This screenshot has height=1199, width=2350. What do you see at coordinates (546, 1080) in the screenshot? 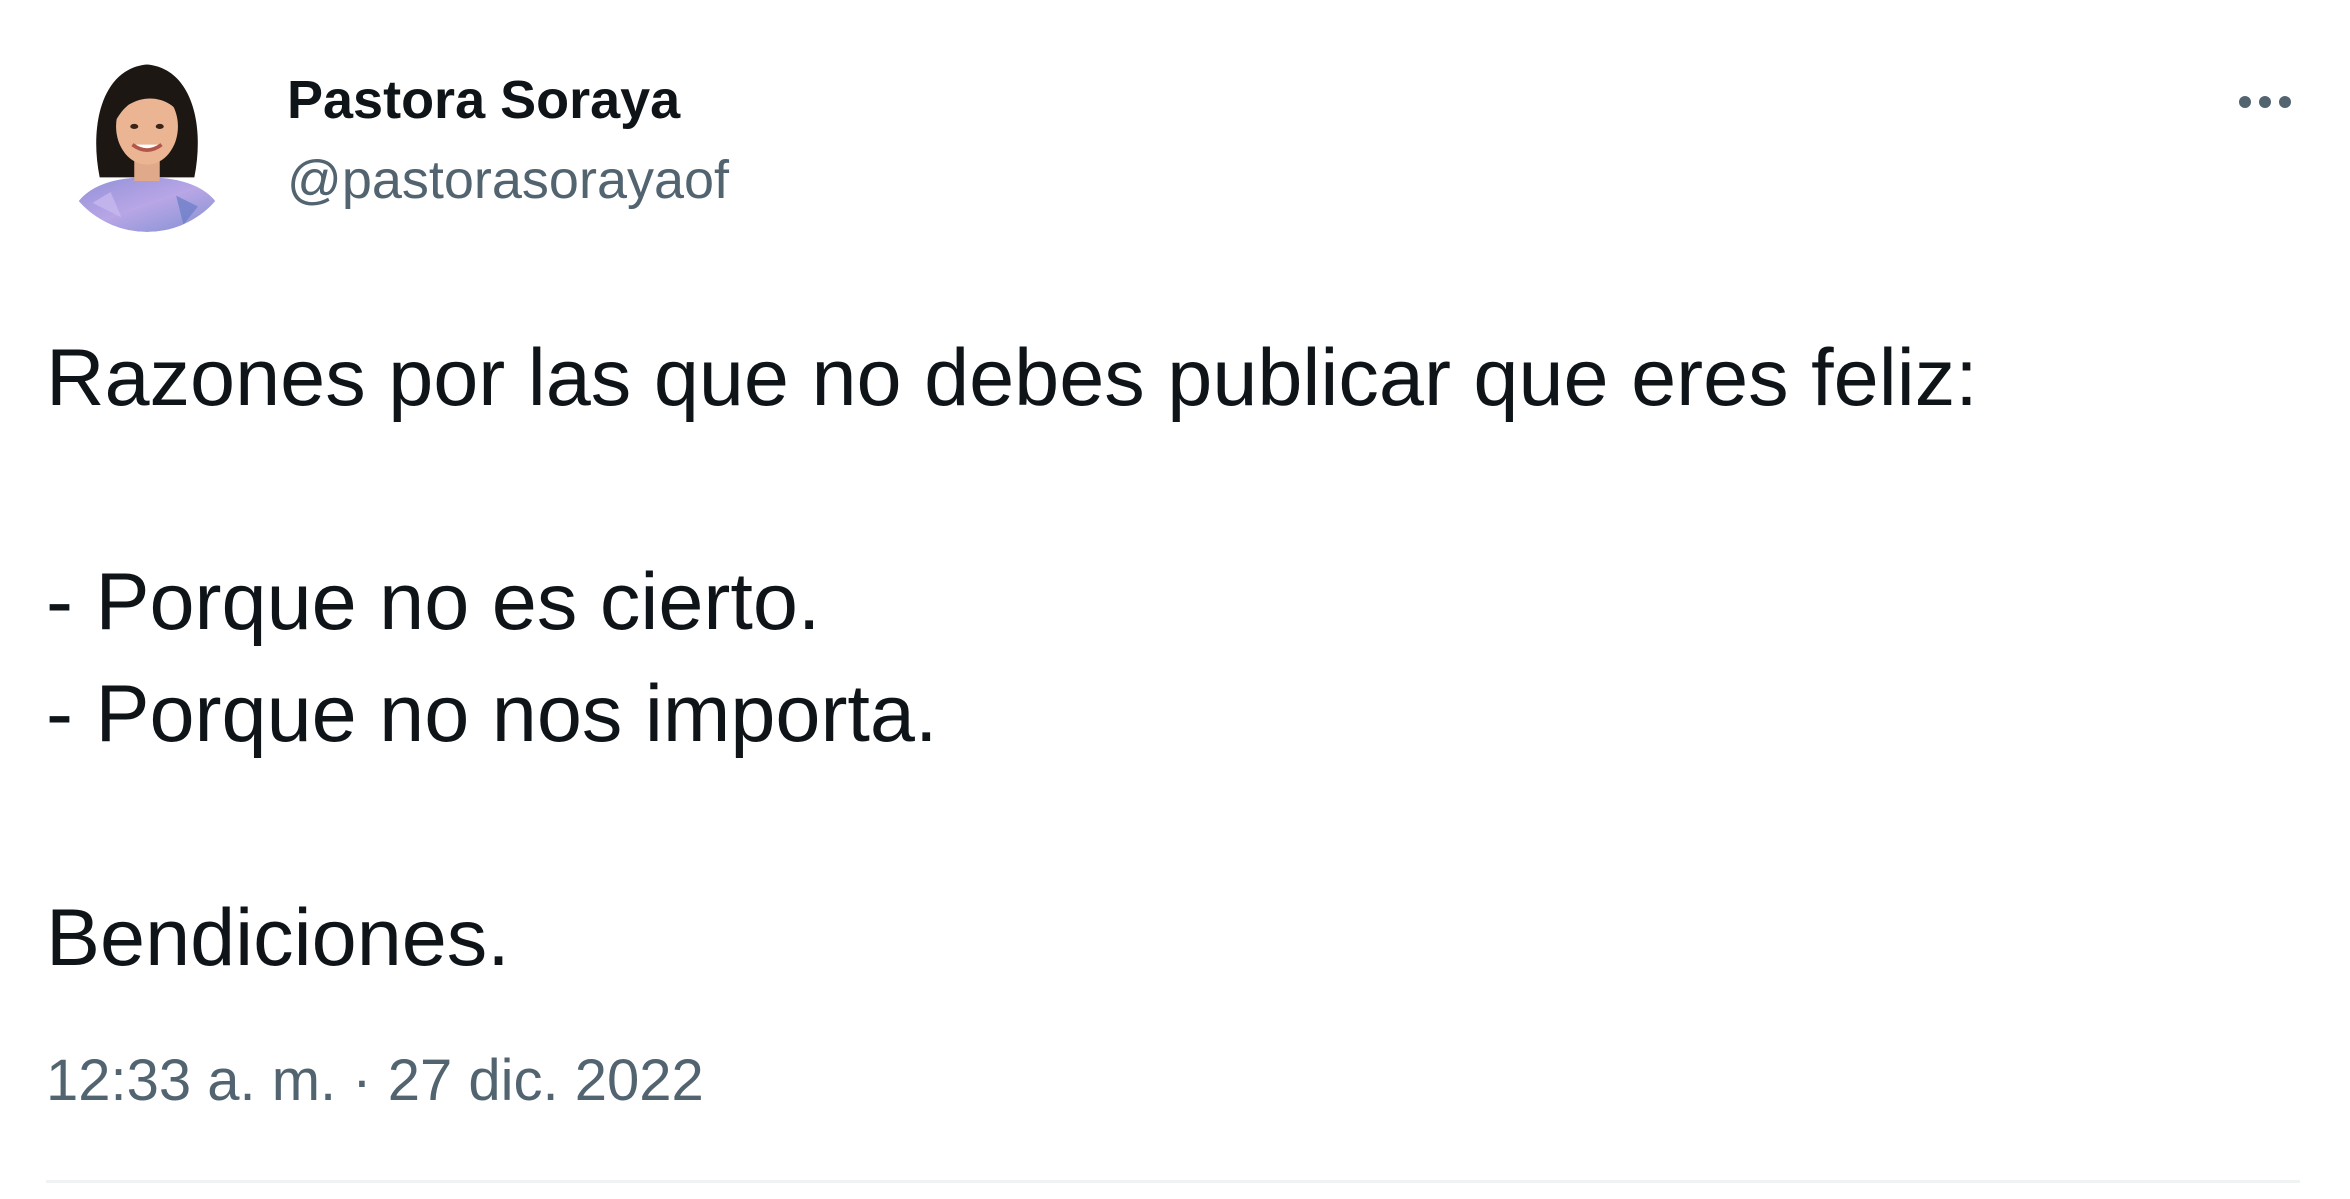
I see `tweet-date: 27 dic. 2022` at bounding box center [546, 1080].